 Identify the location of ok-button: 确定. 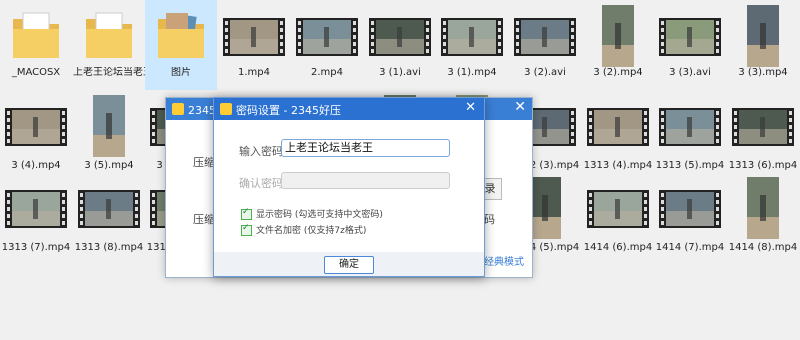
(349, 265).